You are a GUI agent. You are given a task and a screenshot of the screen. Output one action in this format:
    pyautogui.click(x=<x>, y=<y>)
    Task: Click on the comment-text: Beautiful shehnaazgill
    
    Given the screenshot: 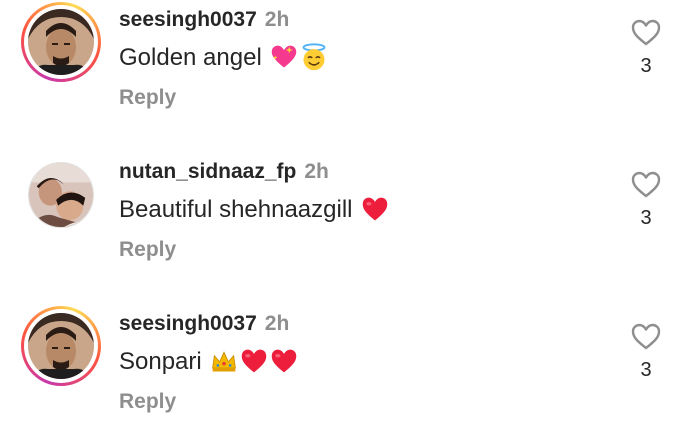 What is the action you would take?
    pyautogui.click(x=254, y=210)
    